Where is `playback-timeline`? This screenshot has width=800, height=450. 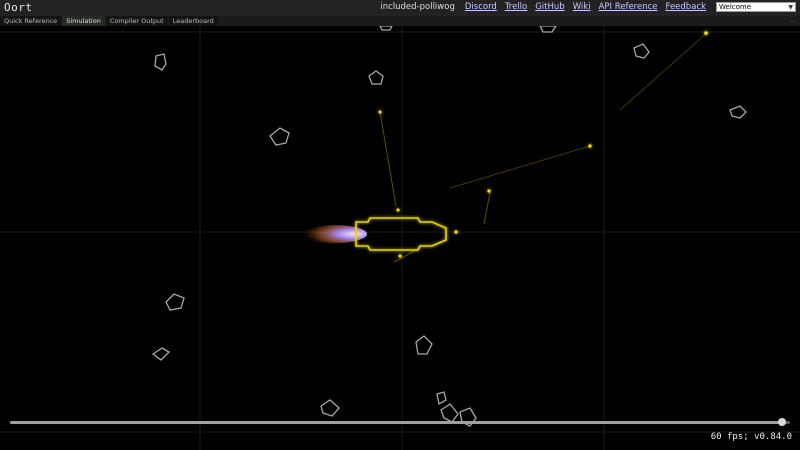 playback-timeline is located at coordinates (400, 422).